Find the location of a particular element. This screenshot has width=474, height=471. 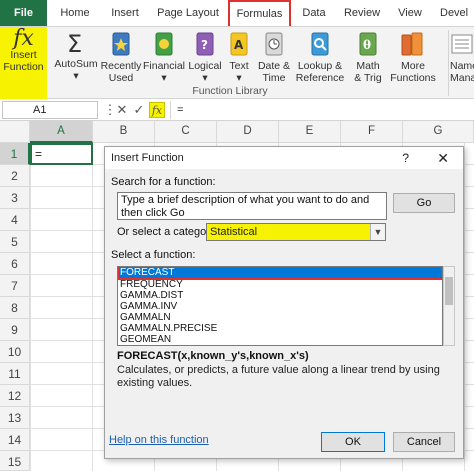

column-header-c: C is located at coordinates (186, 132).